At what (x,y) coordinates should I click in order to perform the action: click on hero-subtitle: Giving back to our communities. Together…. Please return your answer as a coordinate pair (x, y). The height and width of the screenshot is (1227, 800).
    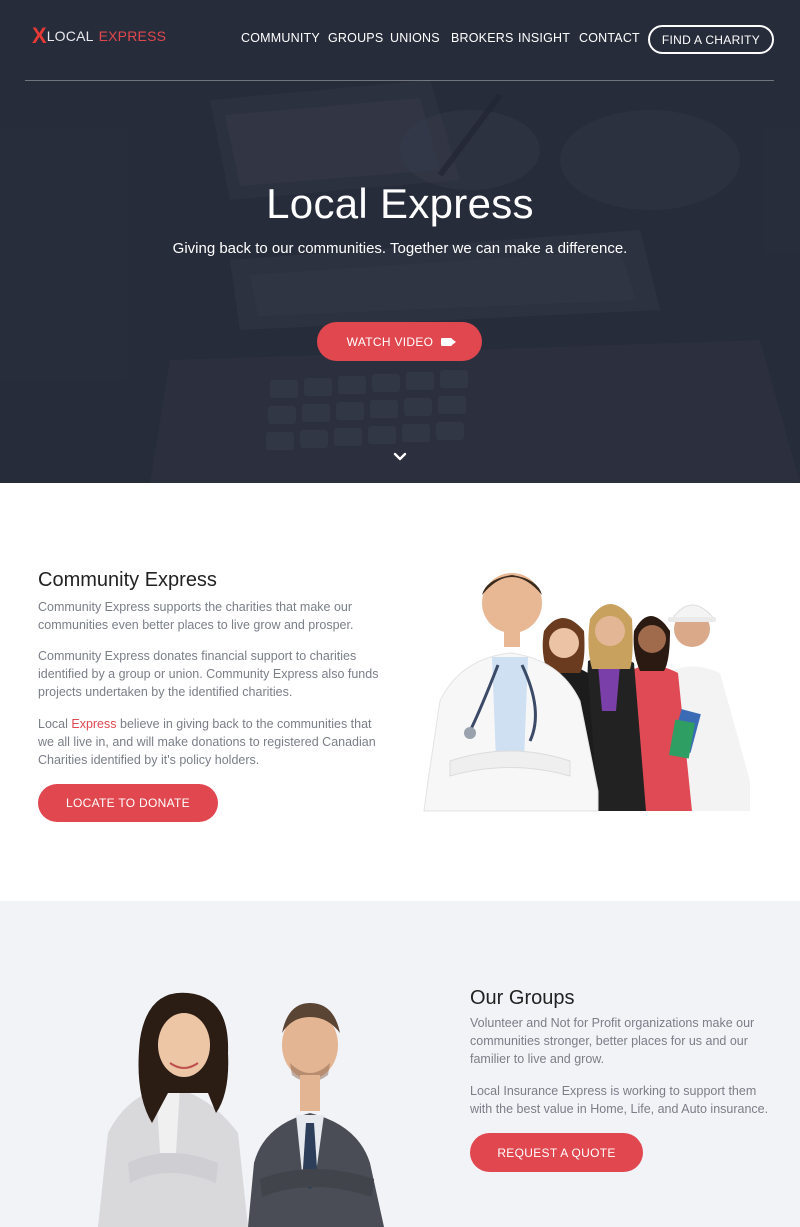
    Looking at the image, I should click on (400, 248).